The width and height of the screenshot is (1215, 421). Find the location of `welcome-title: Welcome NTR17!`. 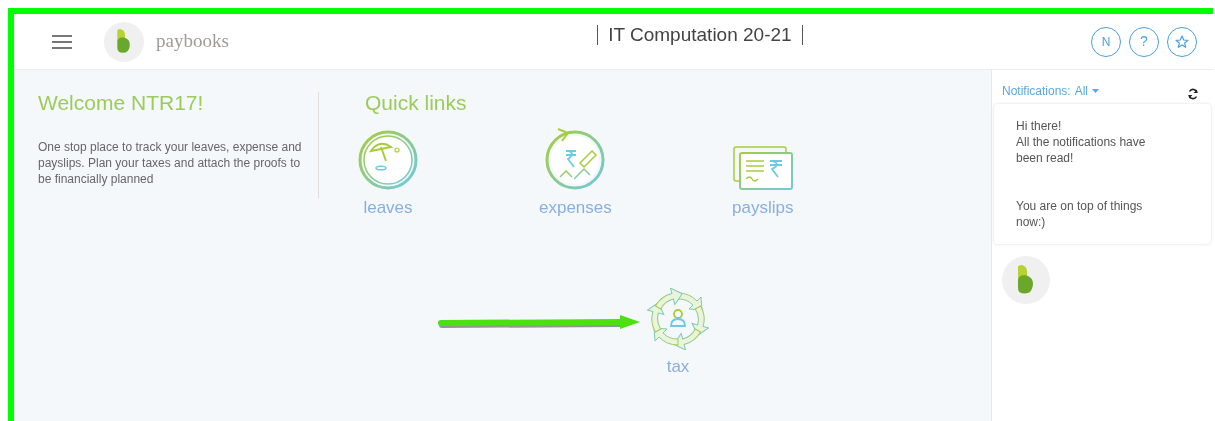

welcome-title: Welcome NTR17! is located at coordinates (121, 102).